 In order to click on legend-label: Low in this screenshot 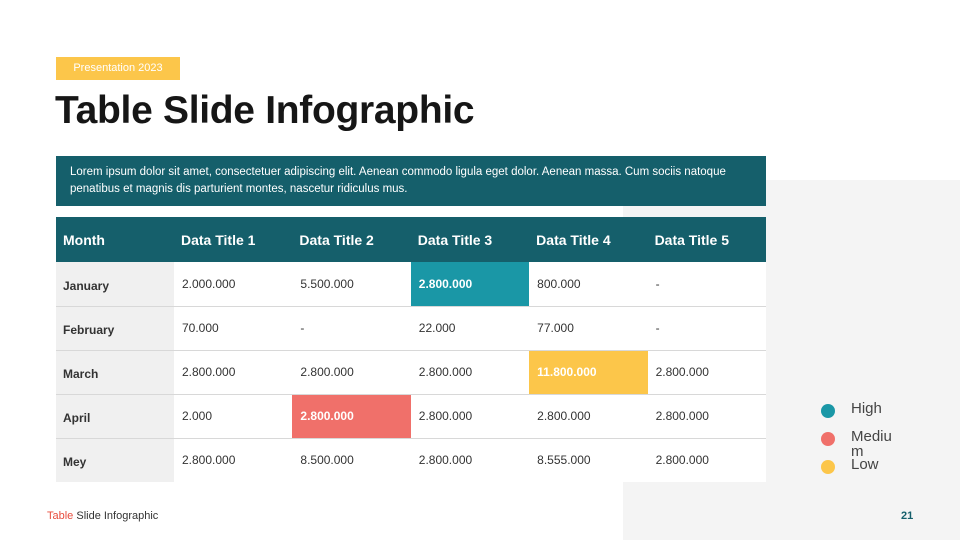, I will do `click(865, 464)`.